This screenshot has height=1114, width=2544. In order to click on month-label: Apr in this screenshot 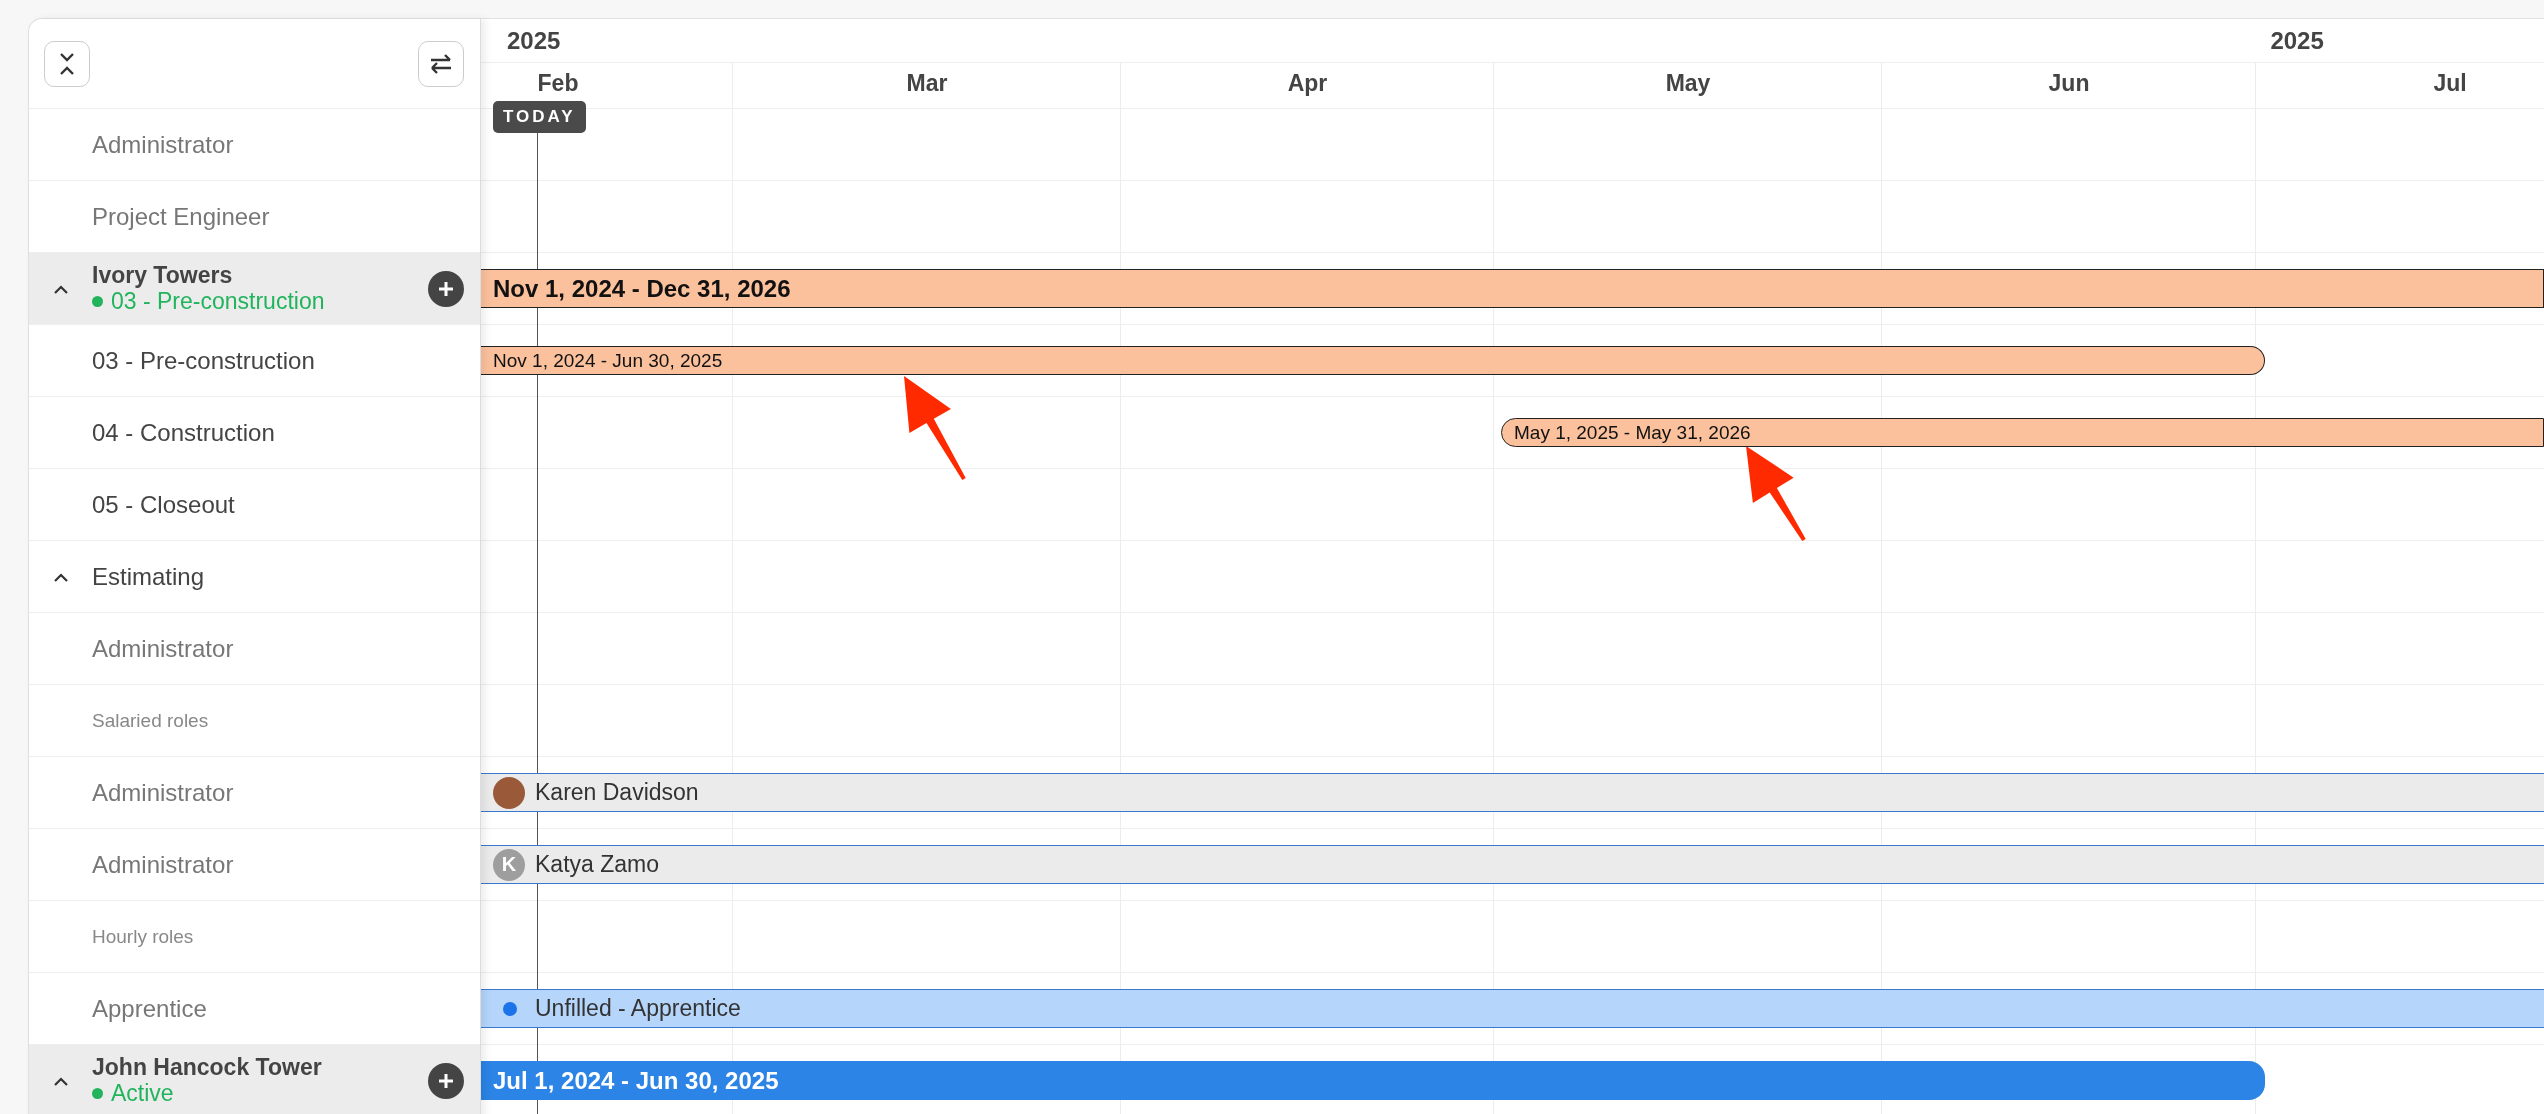, I will do `click(1307, 83)`.